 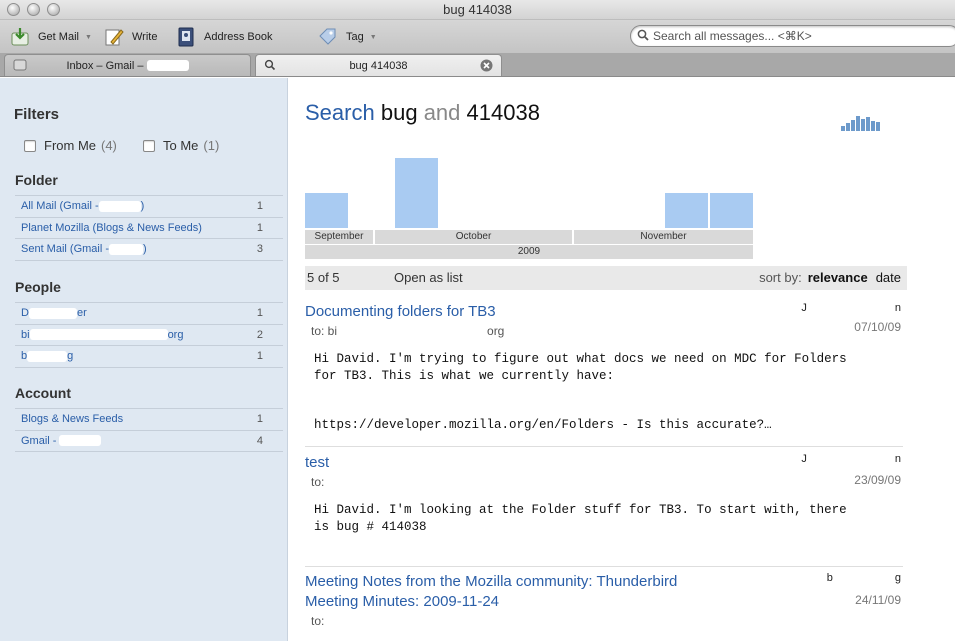 What do you see at coordinates (149, 207) in the screenshot?
I see `folder-item-all-mail: All Mail (Gmail -) 1` at bounding box center [149, 207].